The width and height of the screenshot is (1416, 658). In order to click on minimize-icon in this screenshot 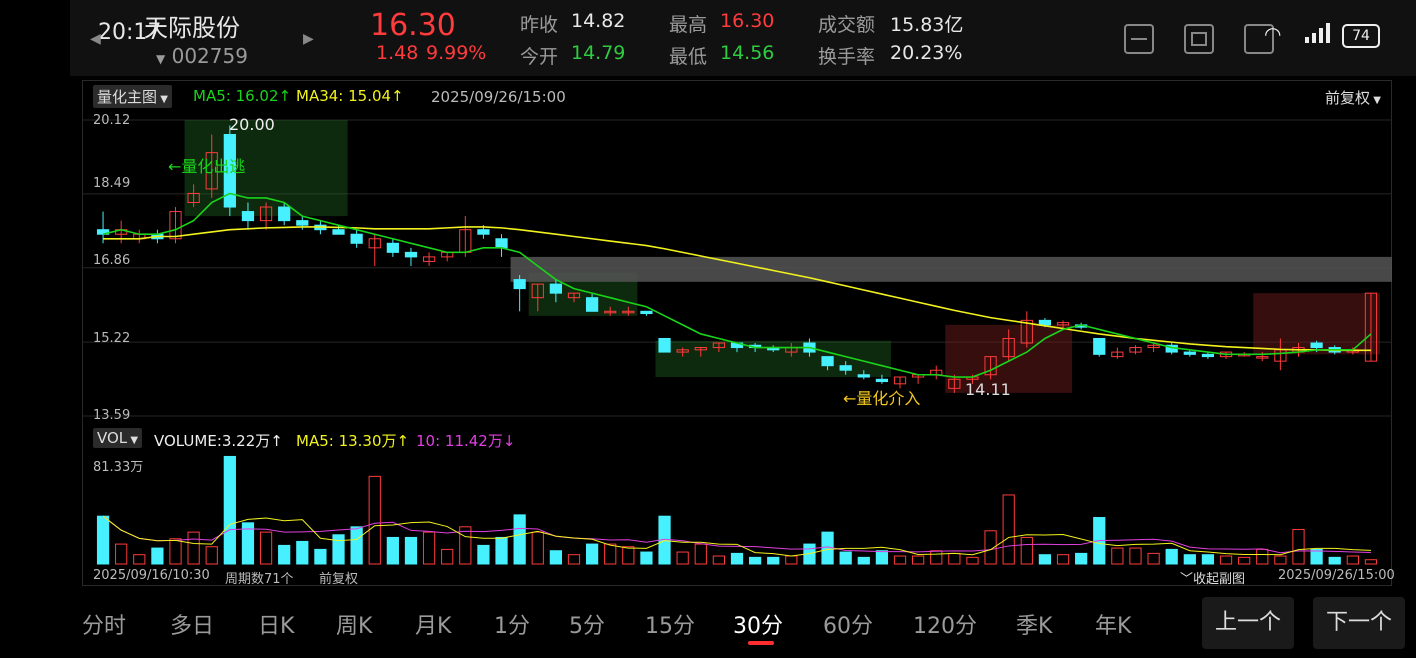, I will do `click(1139, 39)`.